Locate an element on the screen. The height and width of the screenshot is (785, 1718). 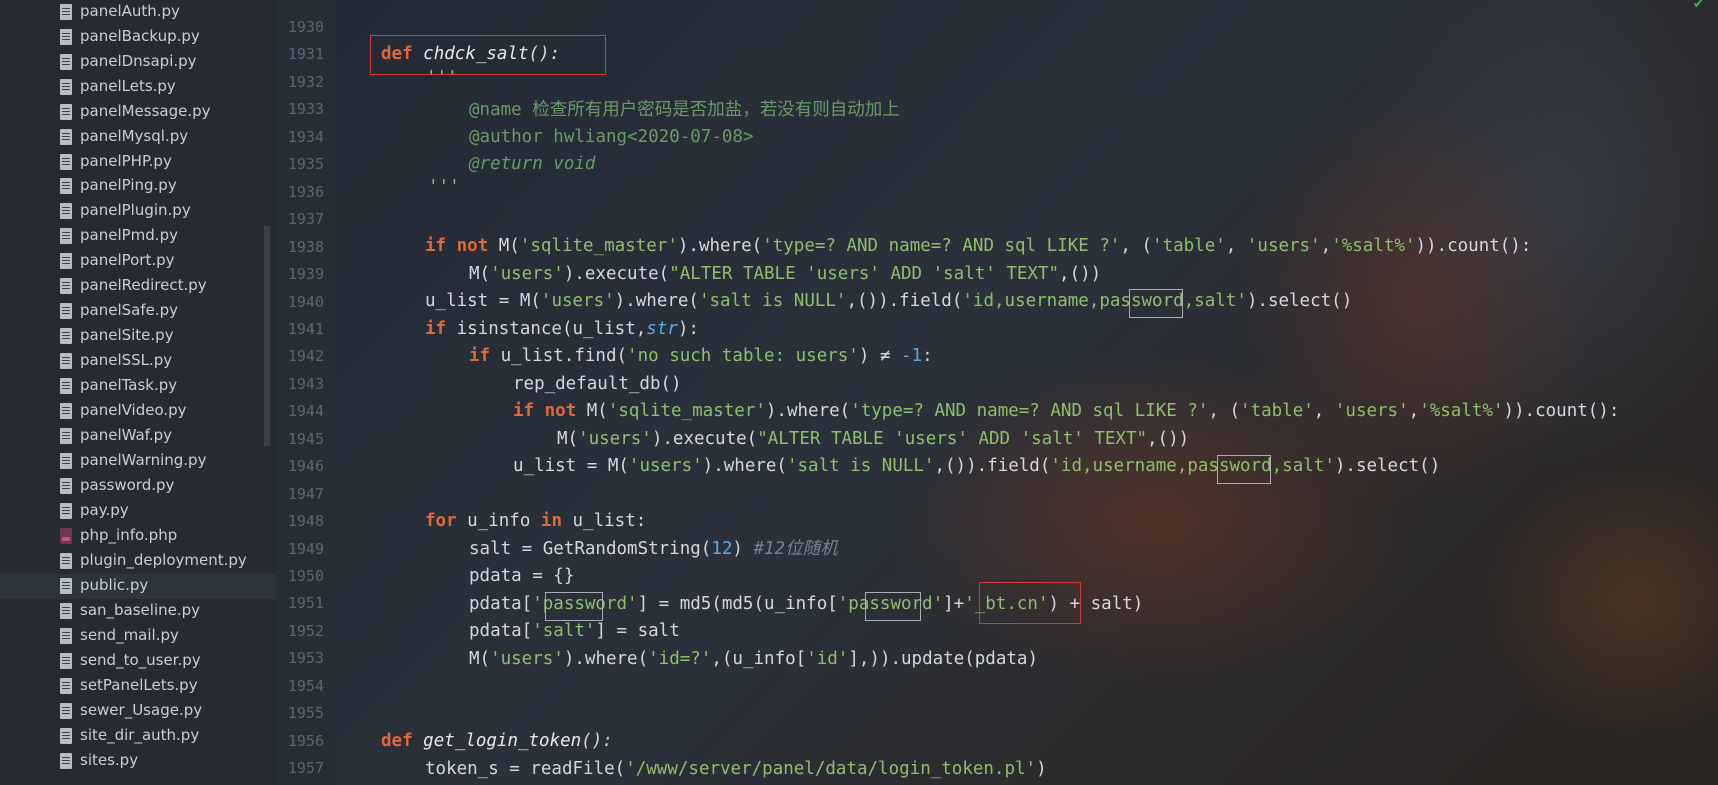
file-item-label: panelPort.py is located at coordinates (127, 260).